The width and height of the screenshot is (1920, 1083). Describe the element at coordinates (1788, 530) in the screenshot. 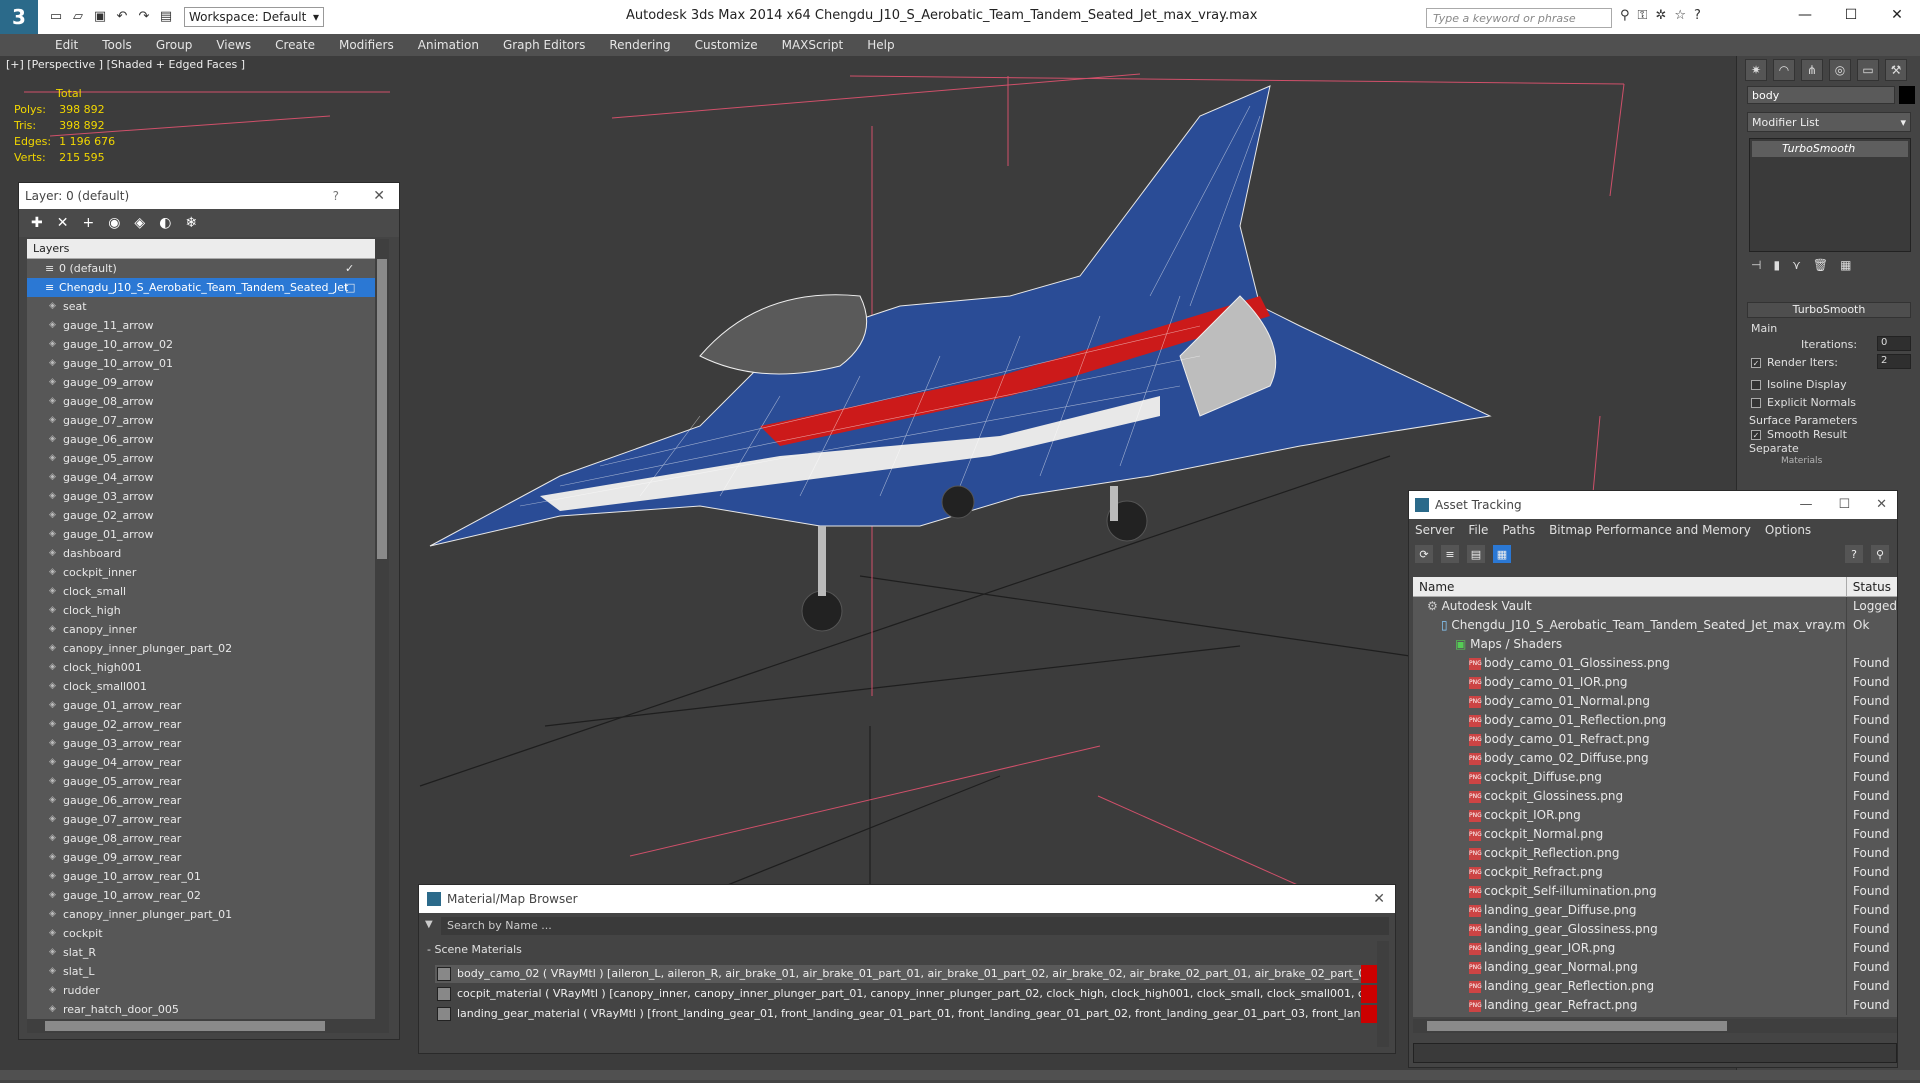

I see `asset-menu-item: Options` at that location.